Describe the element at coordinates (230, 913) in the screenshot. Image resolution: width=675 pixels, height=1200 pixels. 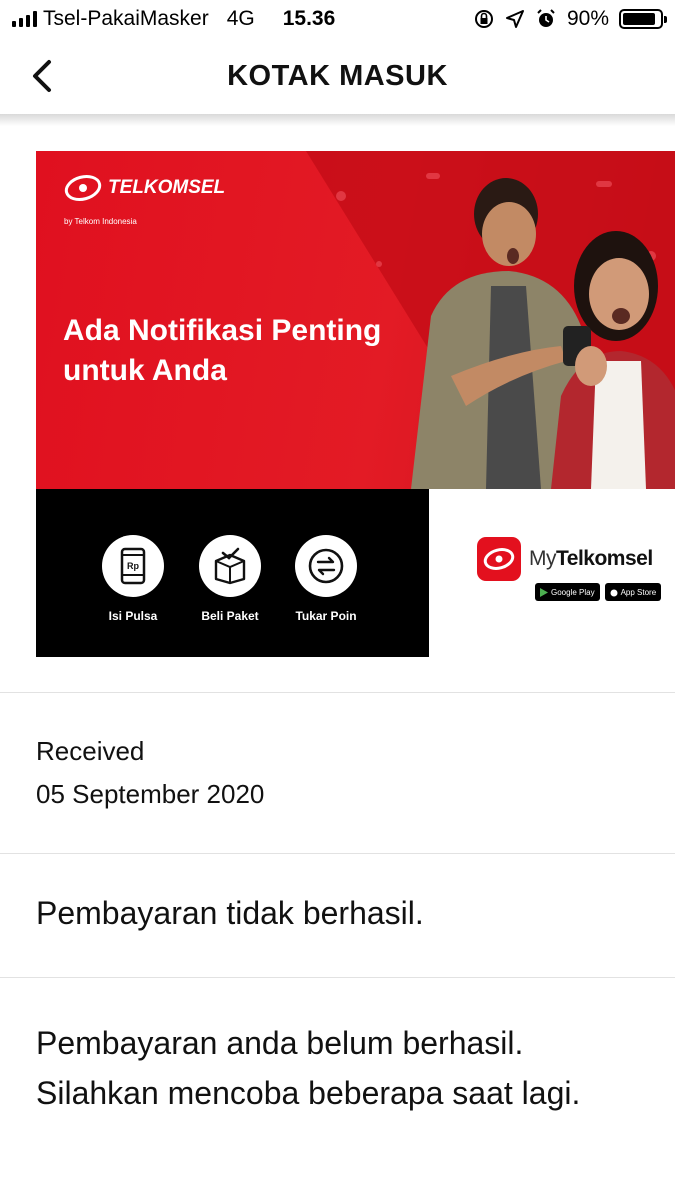
I see `message-subject: Pembayaran tidak berhasil.` at that location.